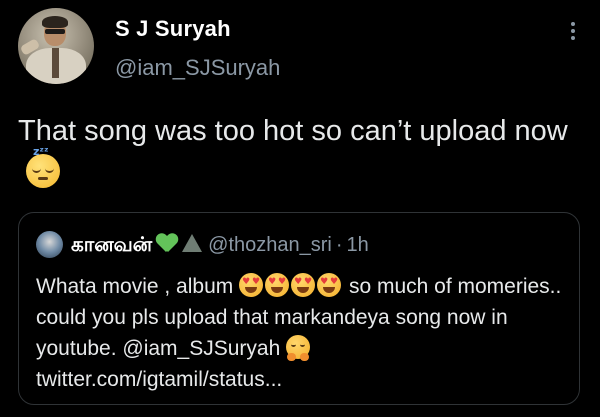 This screenshot has height=417, width=600. What do you see at coordinates (55, 31) in the screenshot?
I see `avatar-glasses` at bounding box center [55, 31].